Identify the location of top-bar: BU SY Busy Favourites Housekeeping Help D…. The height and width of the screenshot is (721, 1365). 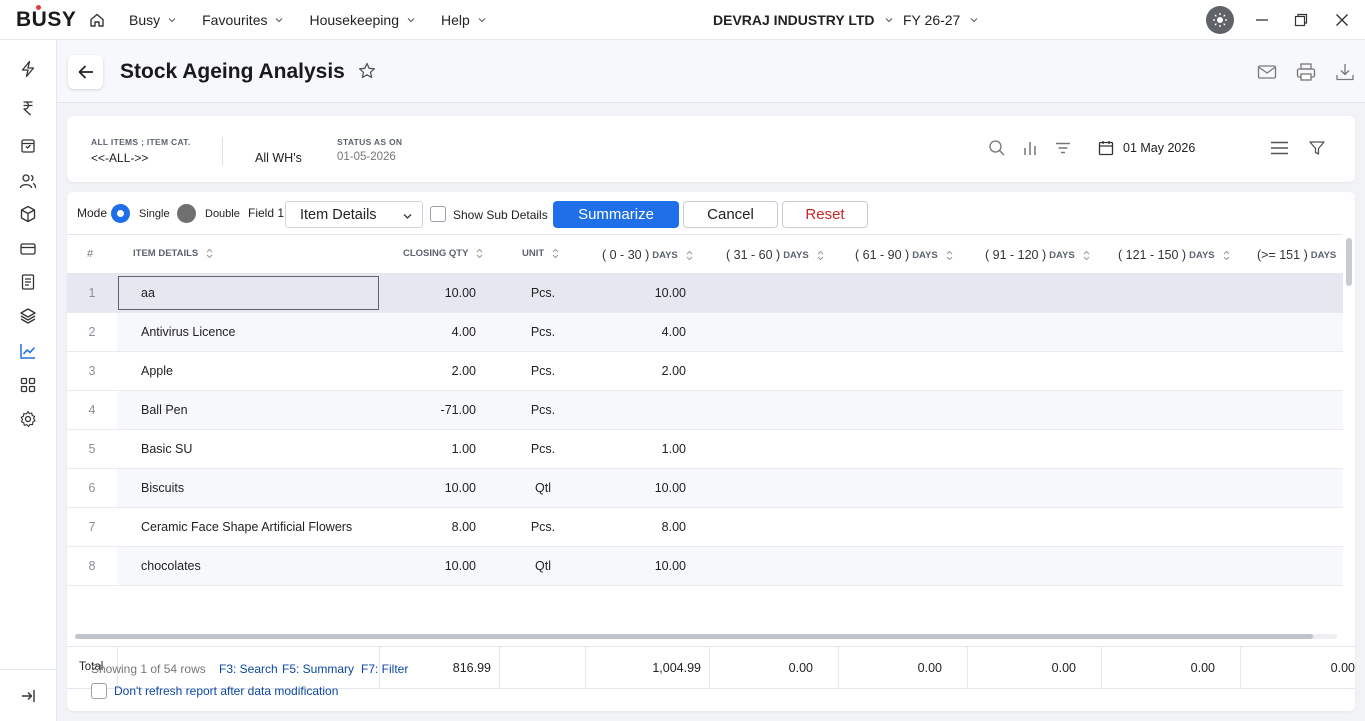
(682, 20).